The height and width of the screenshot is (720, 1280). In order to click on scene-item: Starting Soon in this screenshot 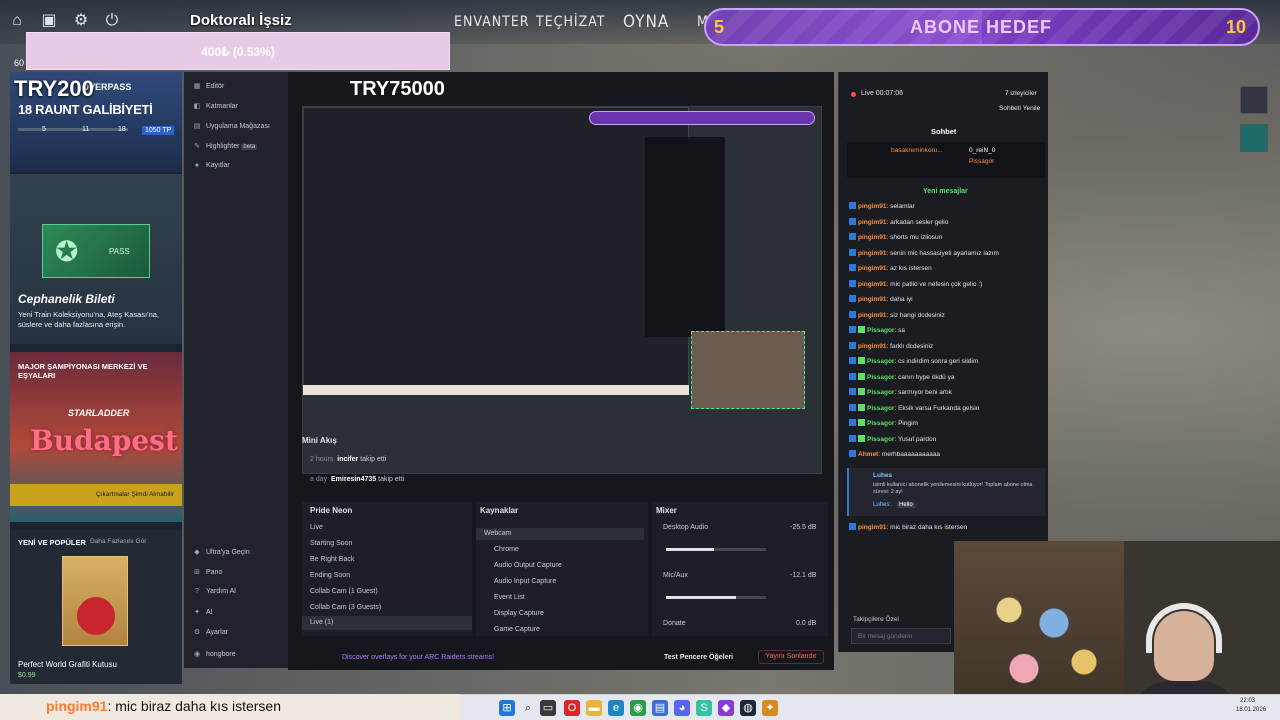, I will do `click(331, 543)`.